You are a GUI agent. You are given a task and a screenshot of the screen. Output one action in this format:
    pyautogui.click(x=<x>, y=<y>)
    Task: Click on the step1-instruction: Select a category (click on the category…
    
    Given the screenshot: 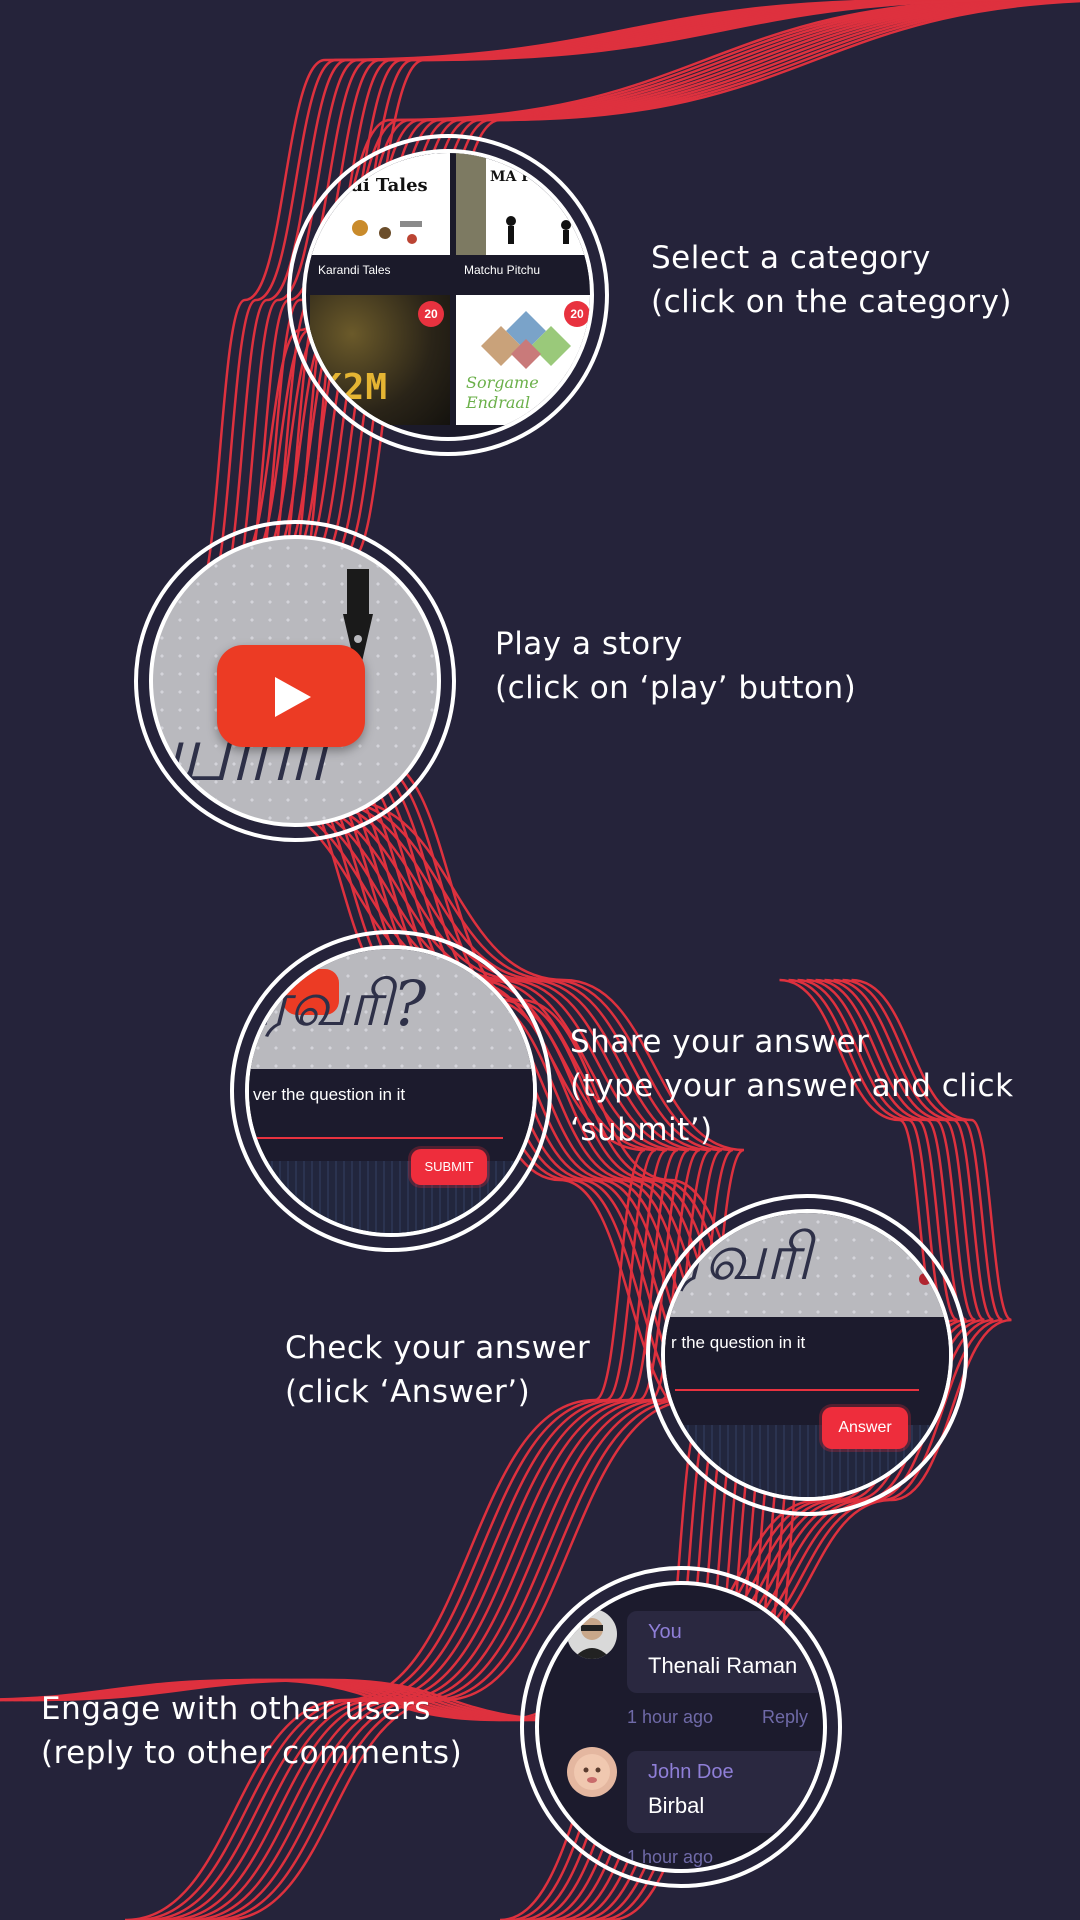 What is the action you would take?
    pyautogui.click(x=831, y=280)
    